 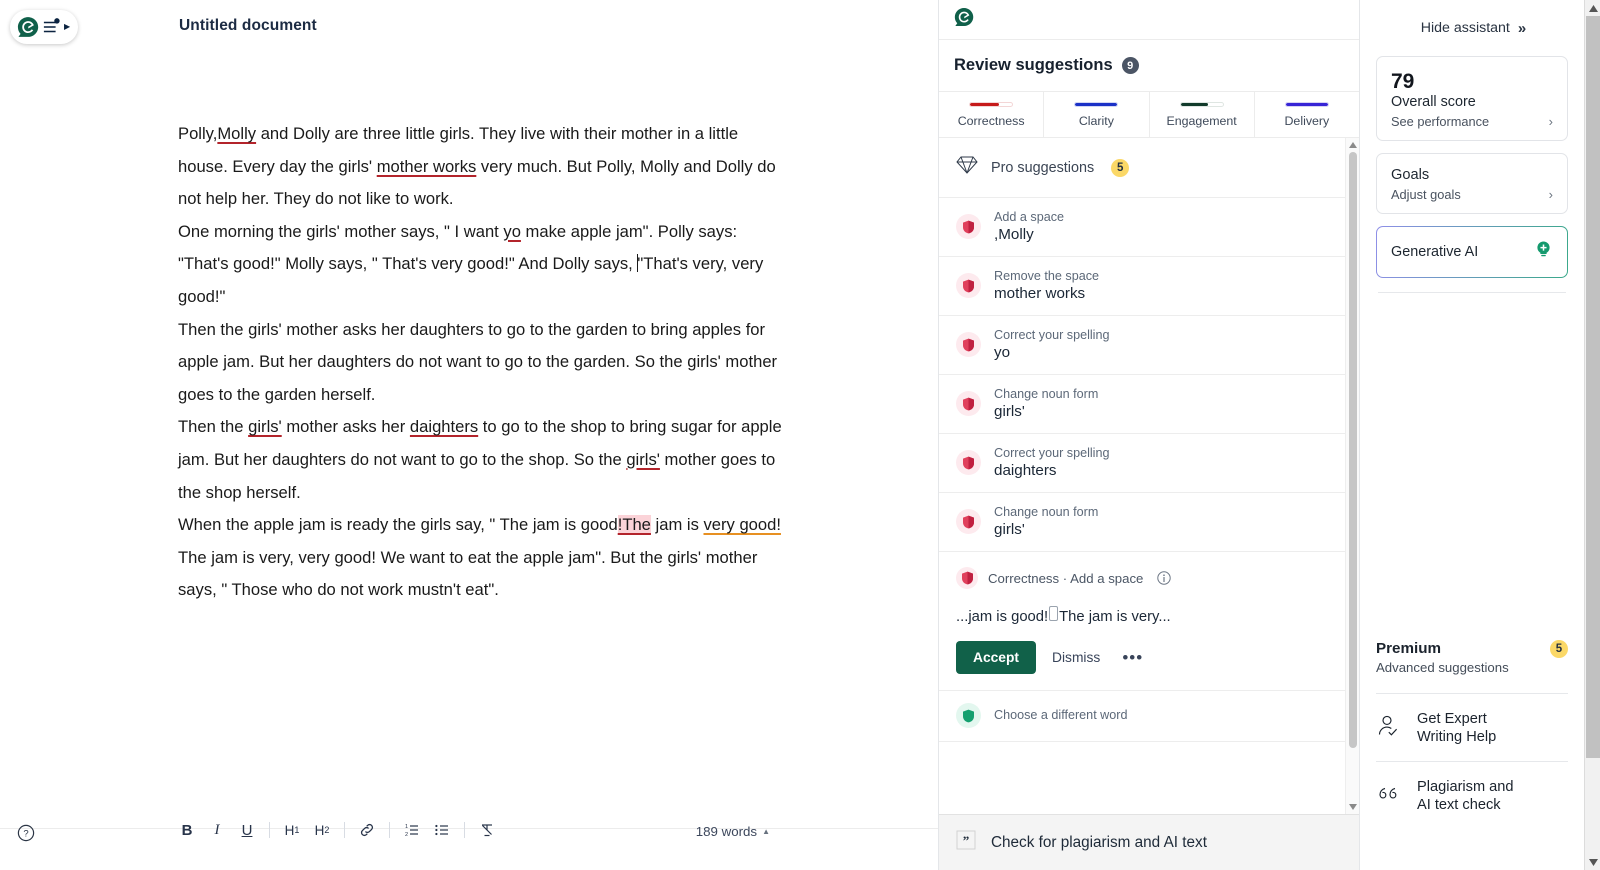 I want to click on premium-title: Premium, so click(x=1408, y=648).